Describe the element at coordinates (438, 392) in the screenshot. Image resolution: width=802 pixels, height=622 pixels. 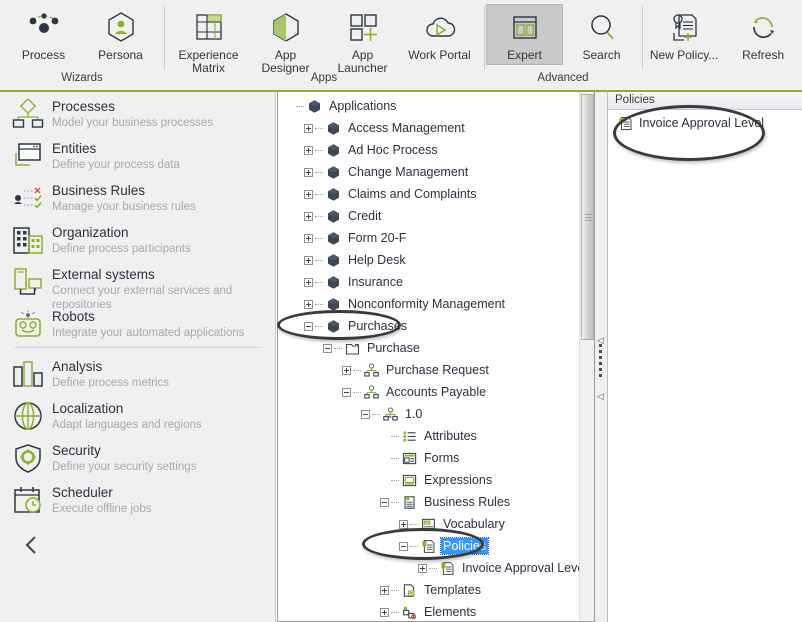
I see `tree-node-accounts-payable: Accounts Payable` at that location.